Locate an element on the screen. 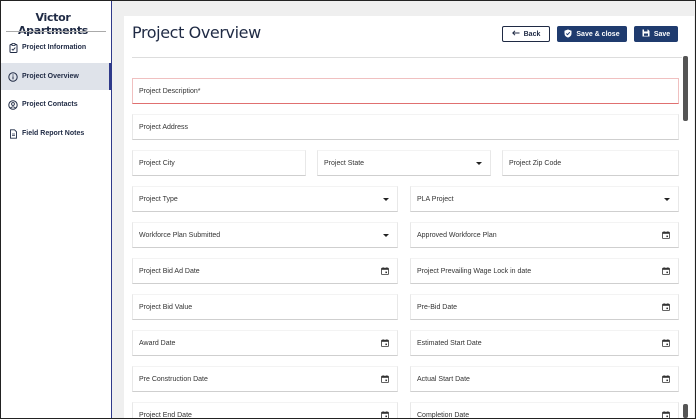 This screenshot has height=419, width=696. field-label: Project End Date is located at coordinates (165, 415).